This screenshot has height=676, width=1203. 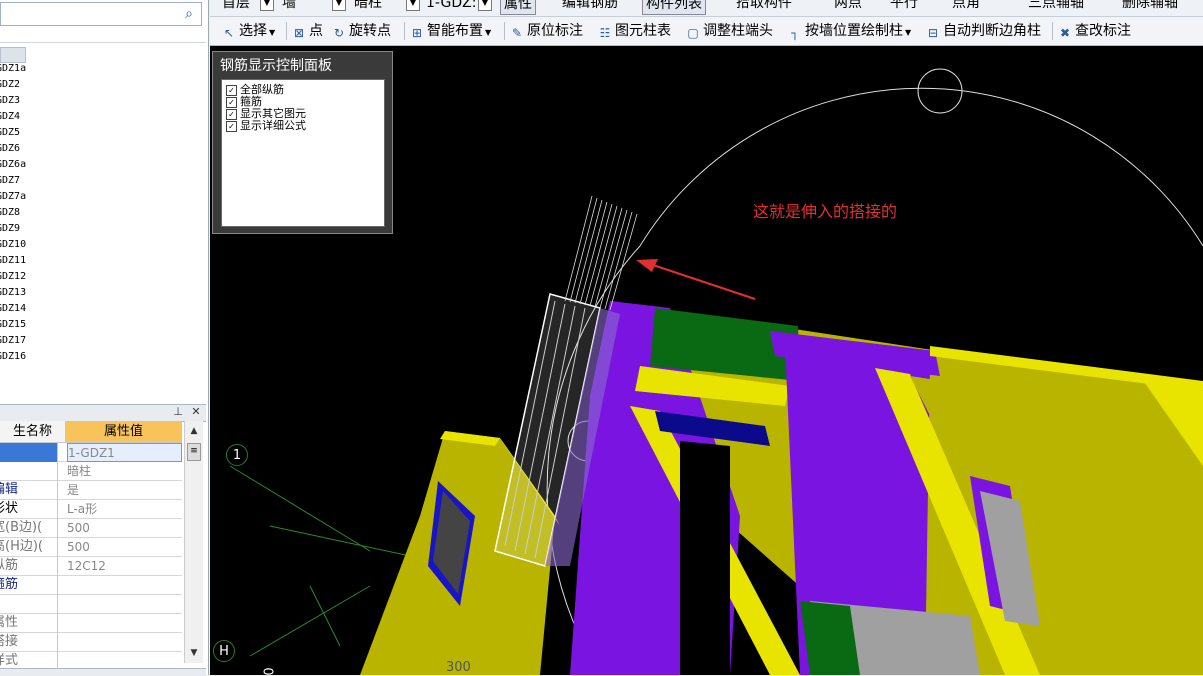 I want to click on edit-rebar-button: 编辑钢筋, so click(x=590, y=6).